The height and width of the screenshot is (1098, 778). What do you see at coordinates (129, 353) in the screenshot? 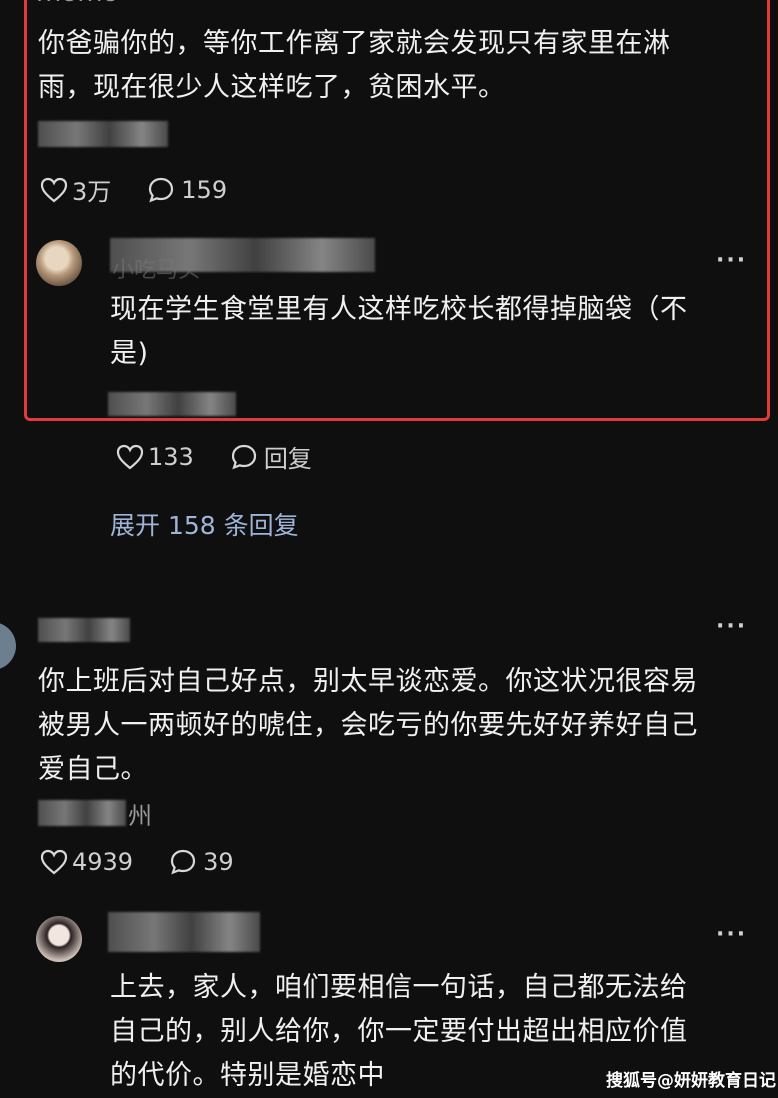
I see `reply-text-line: 是)` at bounding box center [129, 353].